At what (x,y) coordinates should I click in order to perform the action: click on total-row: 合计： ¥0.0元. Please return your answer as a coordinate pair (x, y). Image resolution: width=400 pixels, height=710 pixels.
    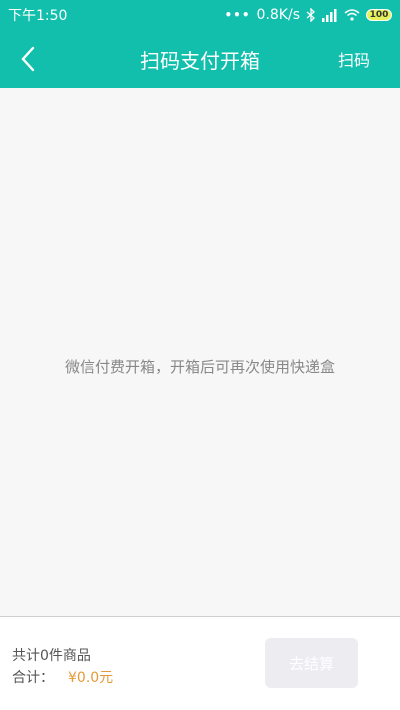
    Looking at the image, I should click on (62, 677).